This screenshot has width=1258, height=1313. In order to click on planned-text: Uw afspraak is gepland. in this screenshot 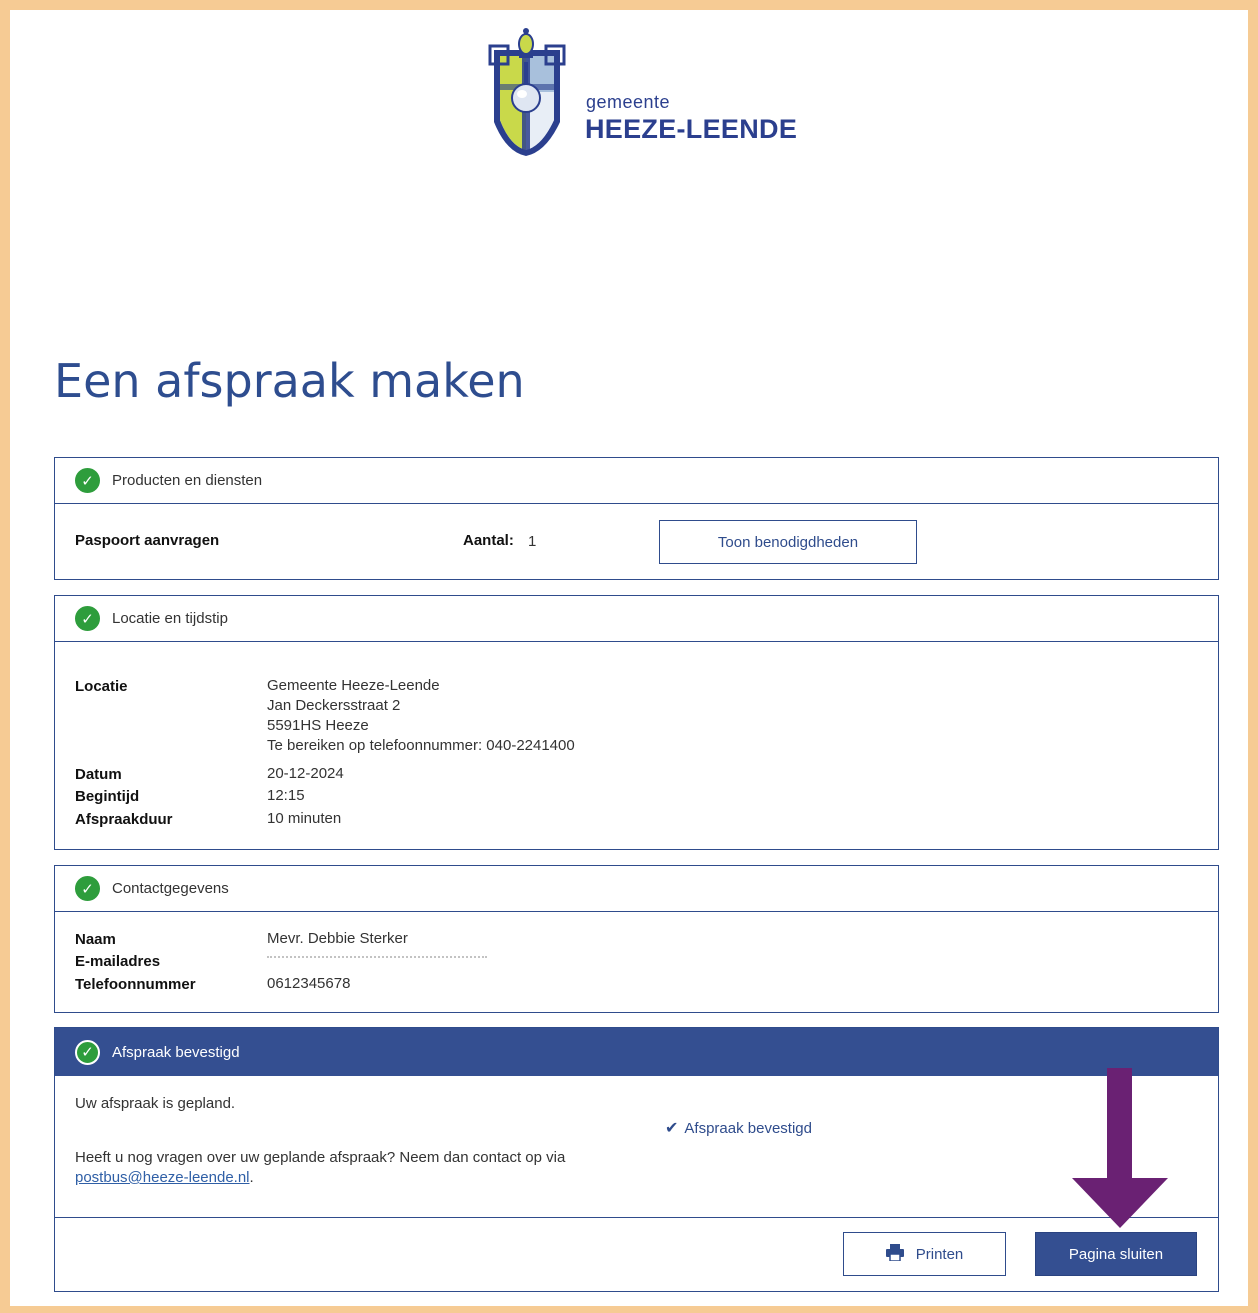, I will do `click(155, 1103)`.